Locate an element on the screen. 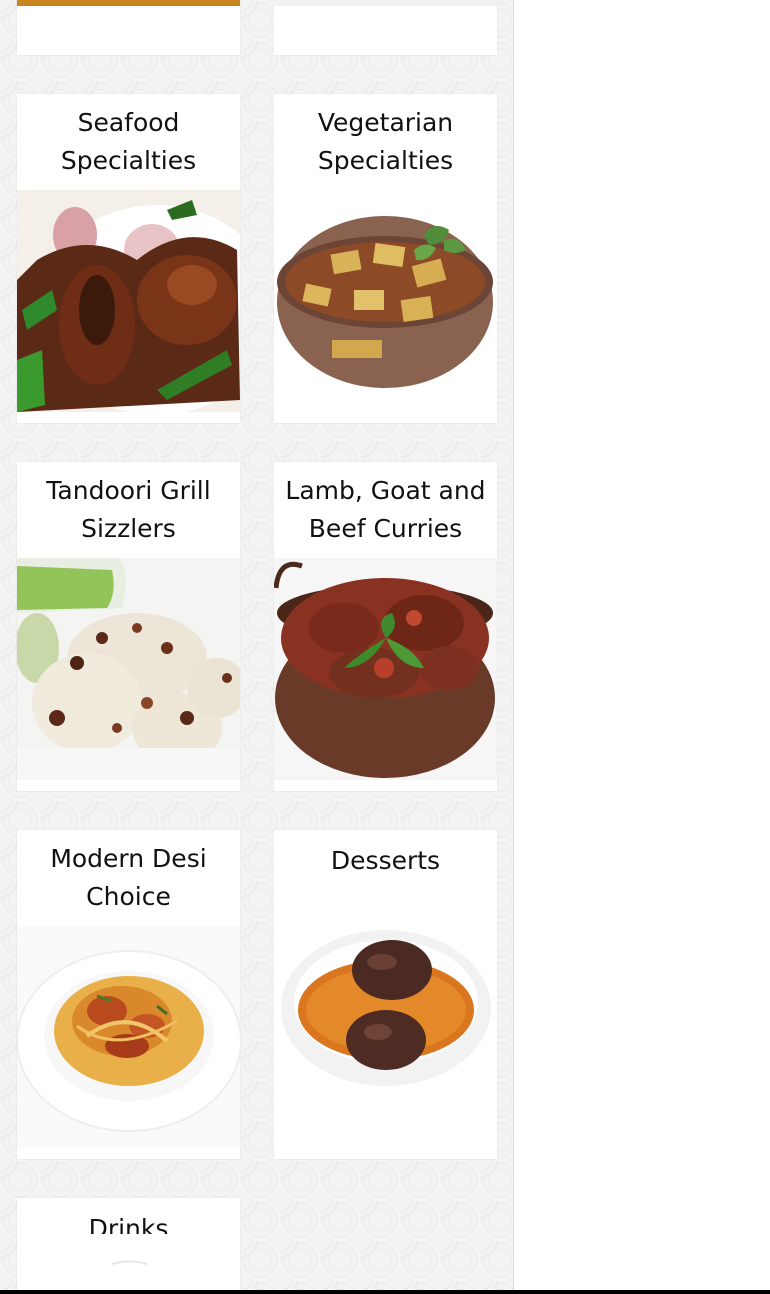  category-card-partial-left is located at coordinates (128, 27).